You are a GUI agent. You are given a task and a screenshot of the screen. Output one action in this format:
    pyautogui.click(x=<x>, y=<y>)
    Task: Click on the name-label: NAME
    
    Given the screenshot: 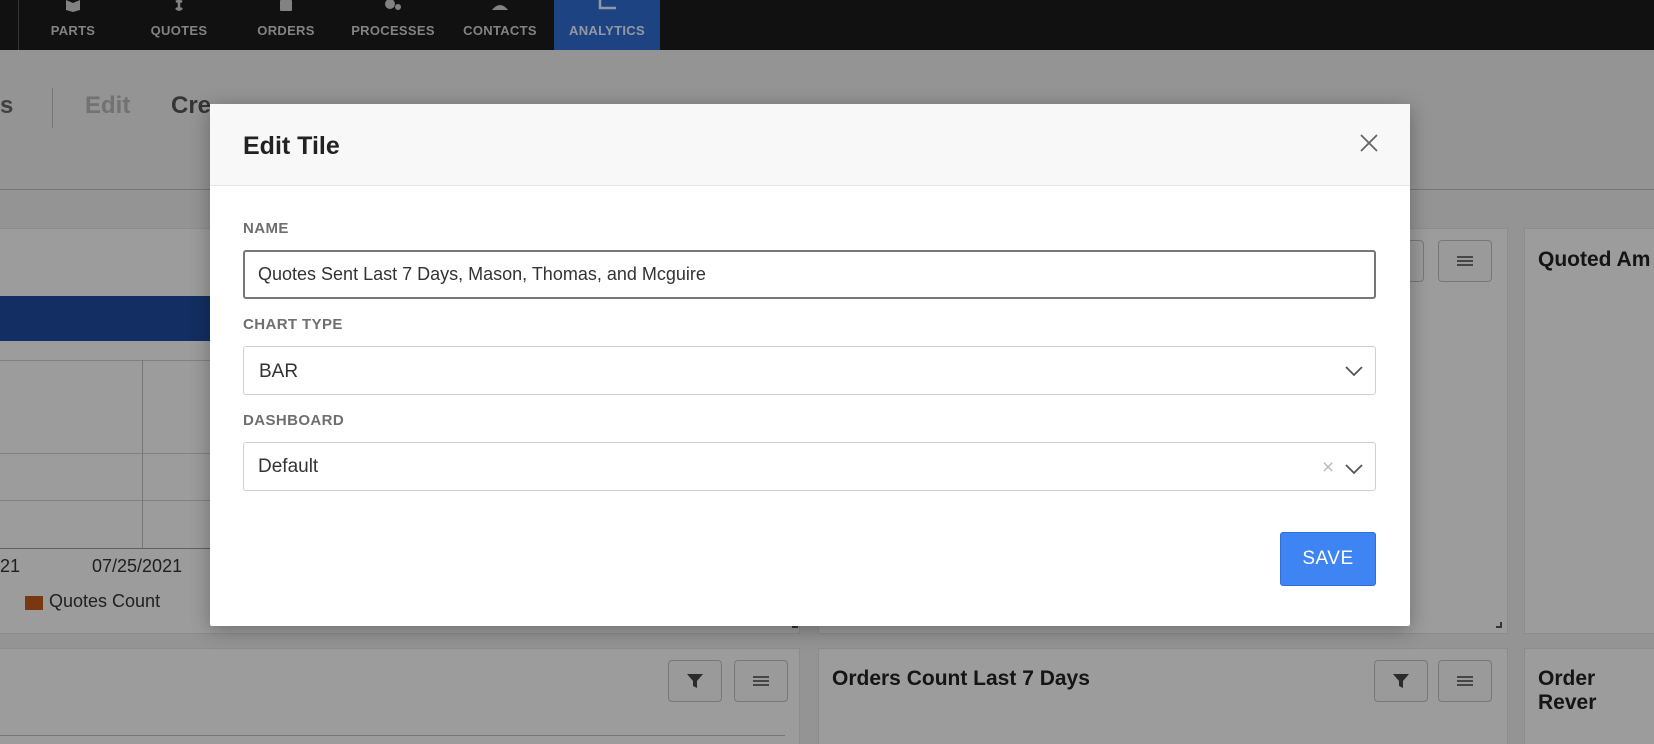 What is the action you would take?
    pyautogui.click(x=266, y=228)
    